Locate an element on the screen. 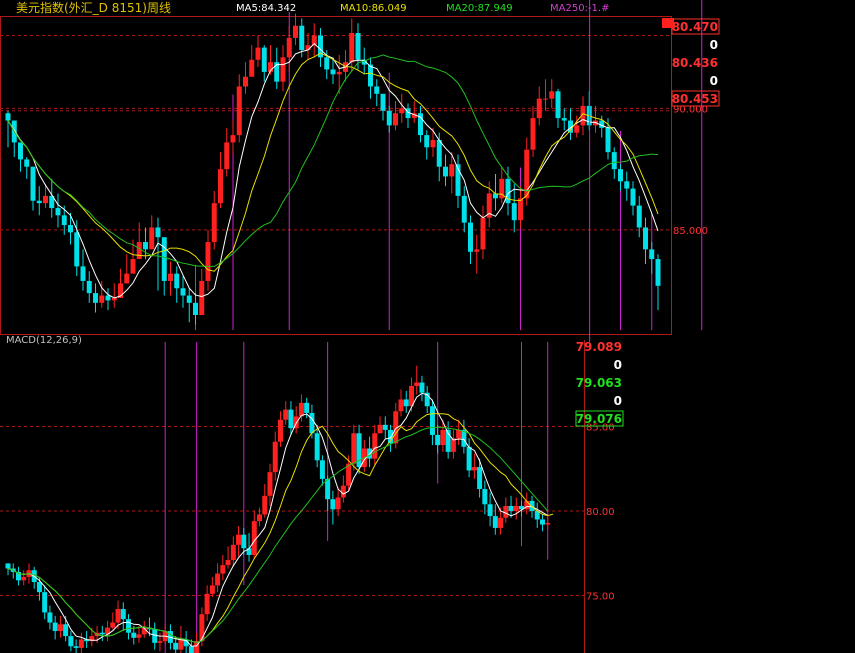 Image resolution: width=855 pixels, height=653 pixels. ma5-legend: MA5:84.342 is located at coordinates (266, 8).